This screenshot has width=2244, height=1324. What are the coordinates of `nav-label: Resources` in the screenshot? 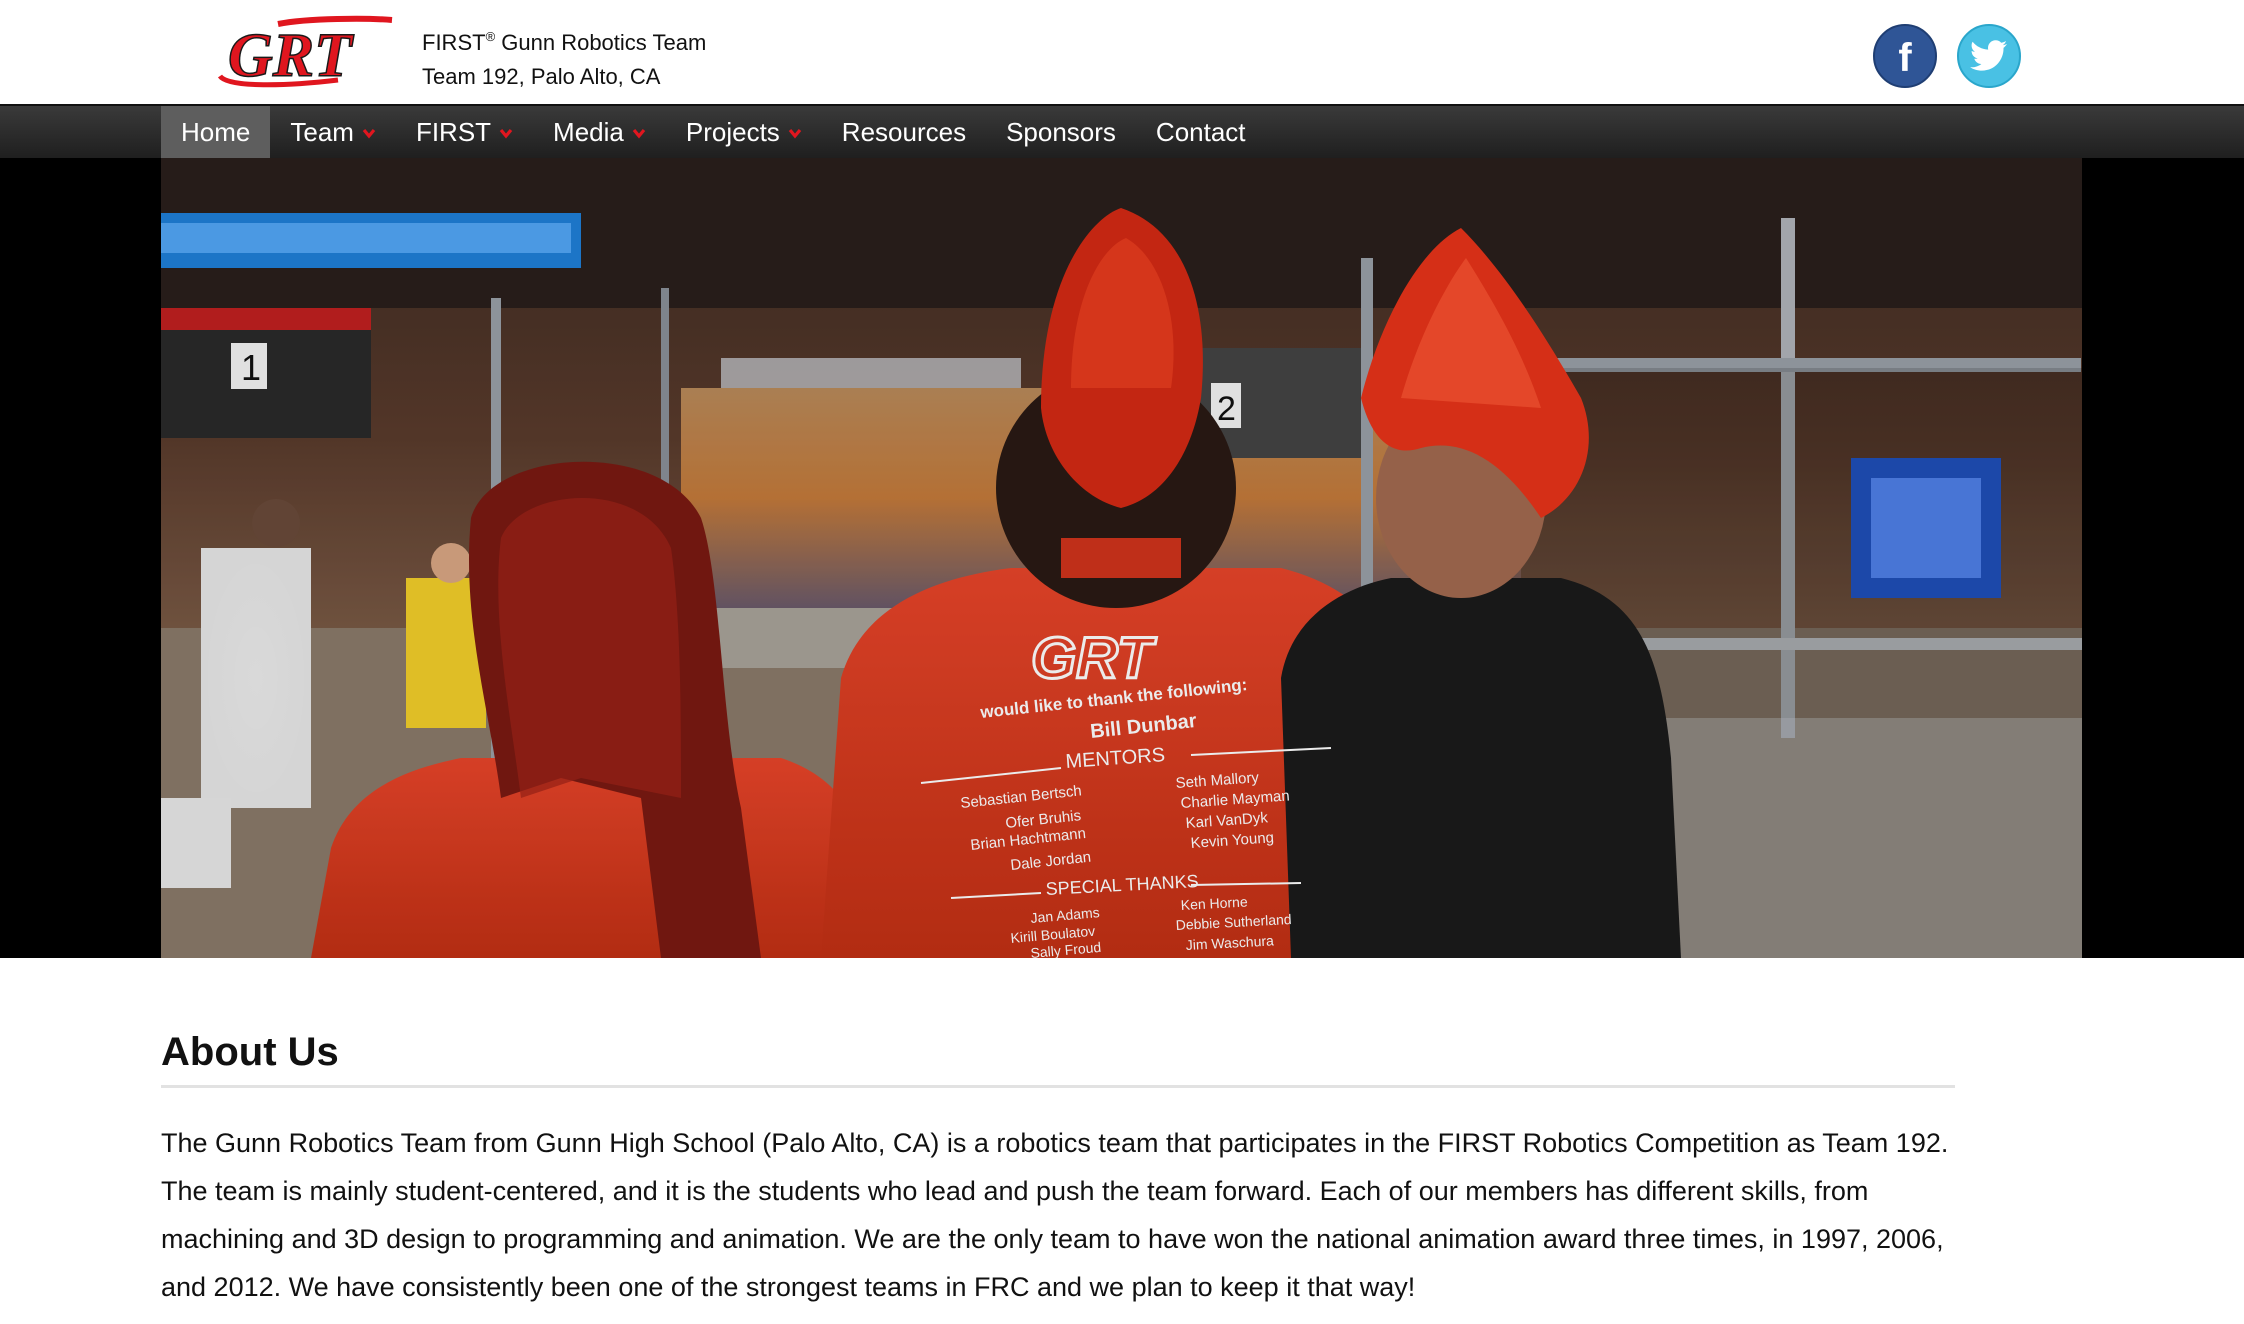 It's located at (904, 131).